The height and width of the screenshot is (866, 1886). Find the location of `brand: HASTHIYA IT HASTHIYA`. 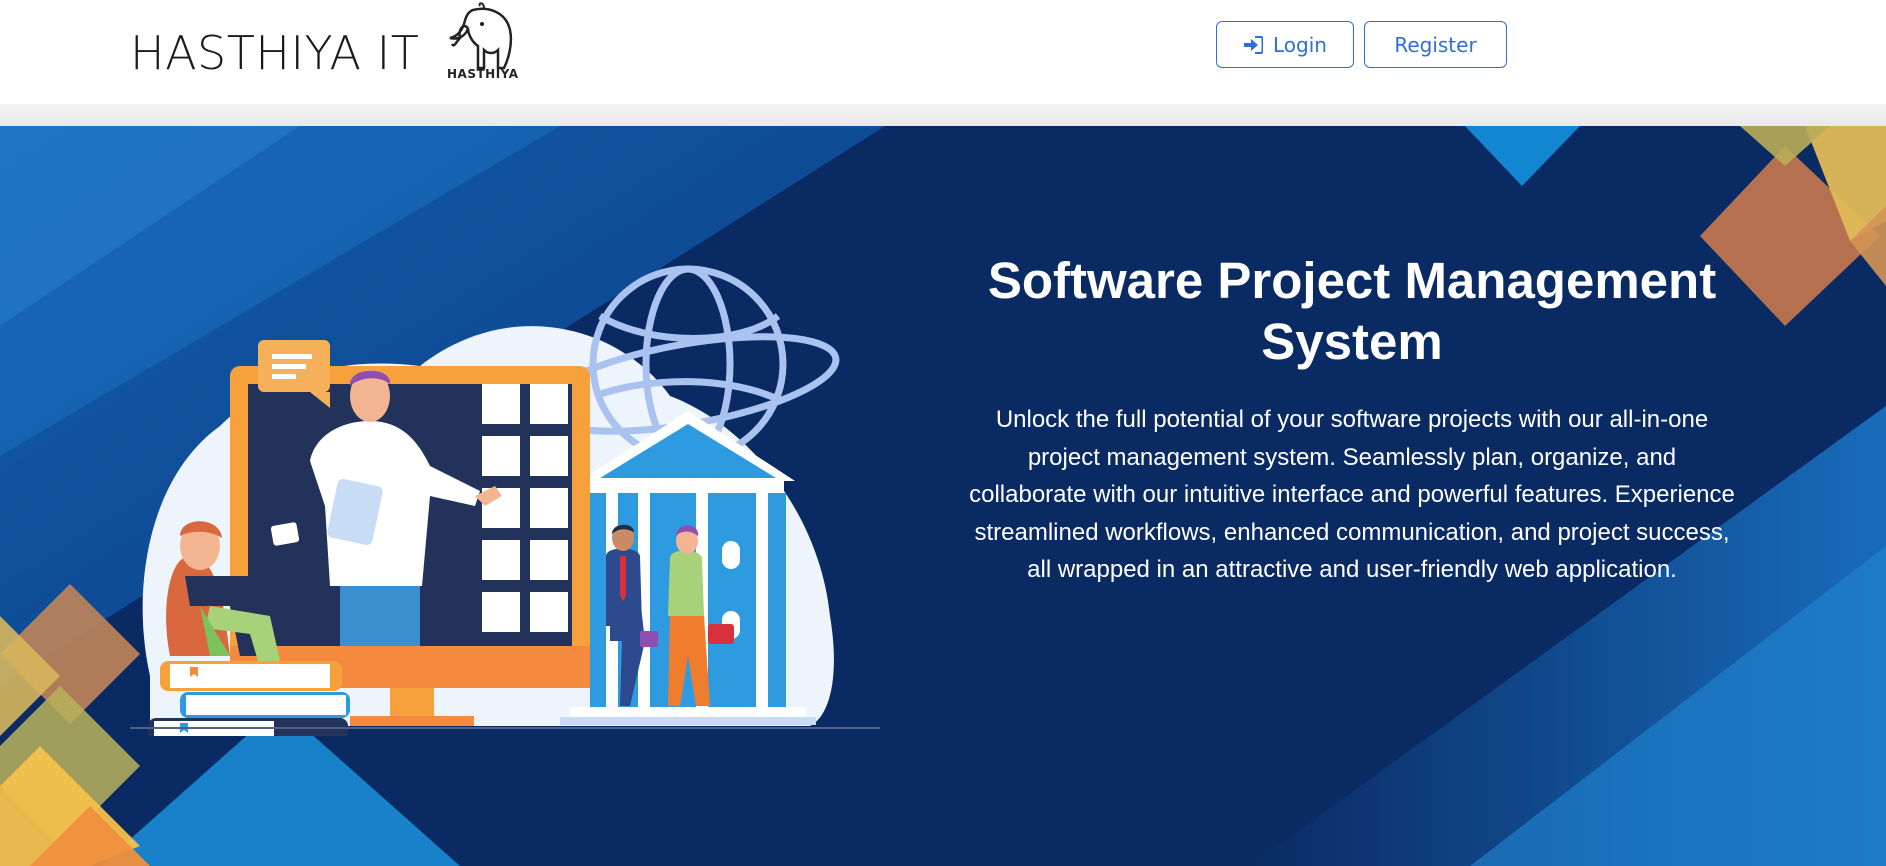

brand: HASTHIYA IT HASTHIYA is located at coordinates (324, 47).